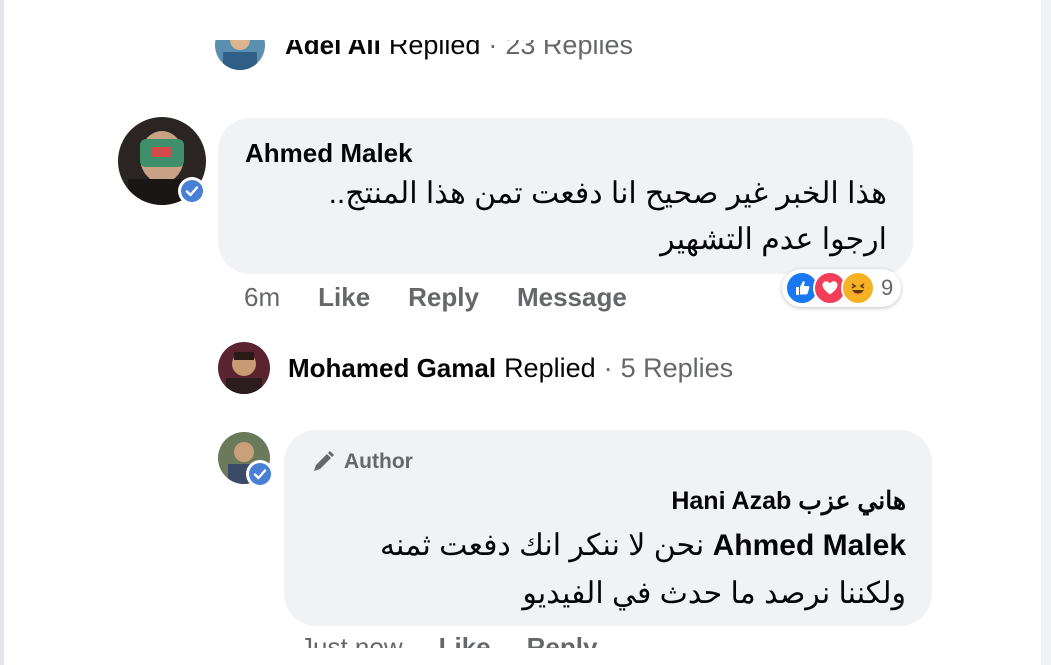 Image resolution: width=1051 pixels, height=665 pixels. What do you see at coordinates (515, 62) in the screenshot?
I see `replied-summary-adel: Adel Ali Replied · 23 Replies` at bounding box center [515, 62].